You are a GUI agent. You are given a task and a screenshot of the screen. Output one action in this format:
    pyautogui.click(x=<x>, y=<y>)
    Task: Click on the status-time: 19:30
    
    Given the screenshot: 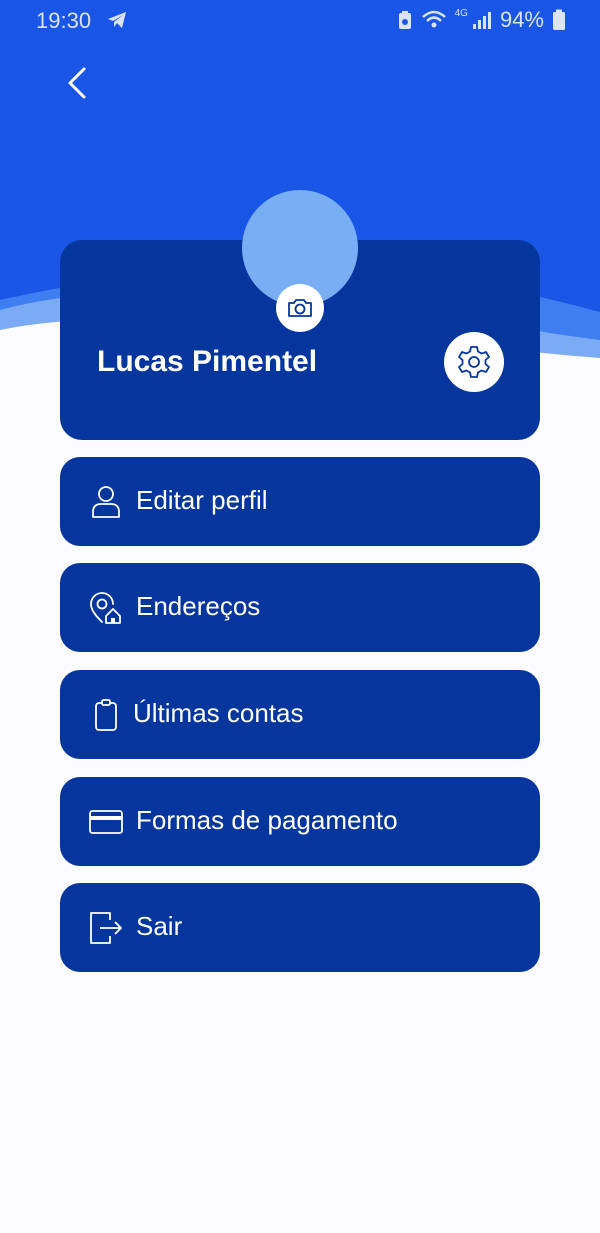 What is the action you would take?
    pyautogui.click(x=64, y=20)
    